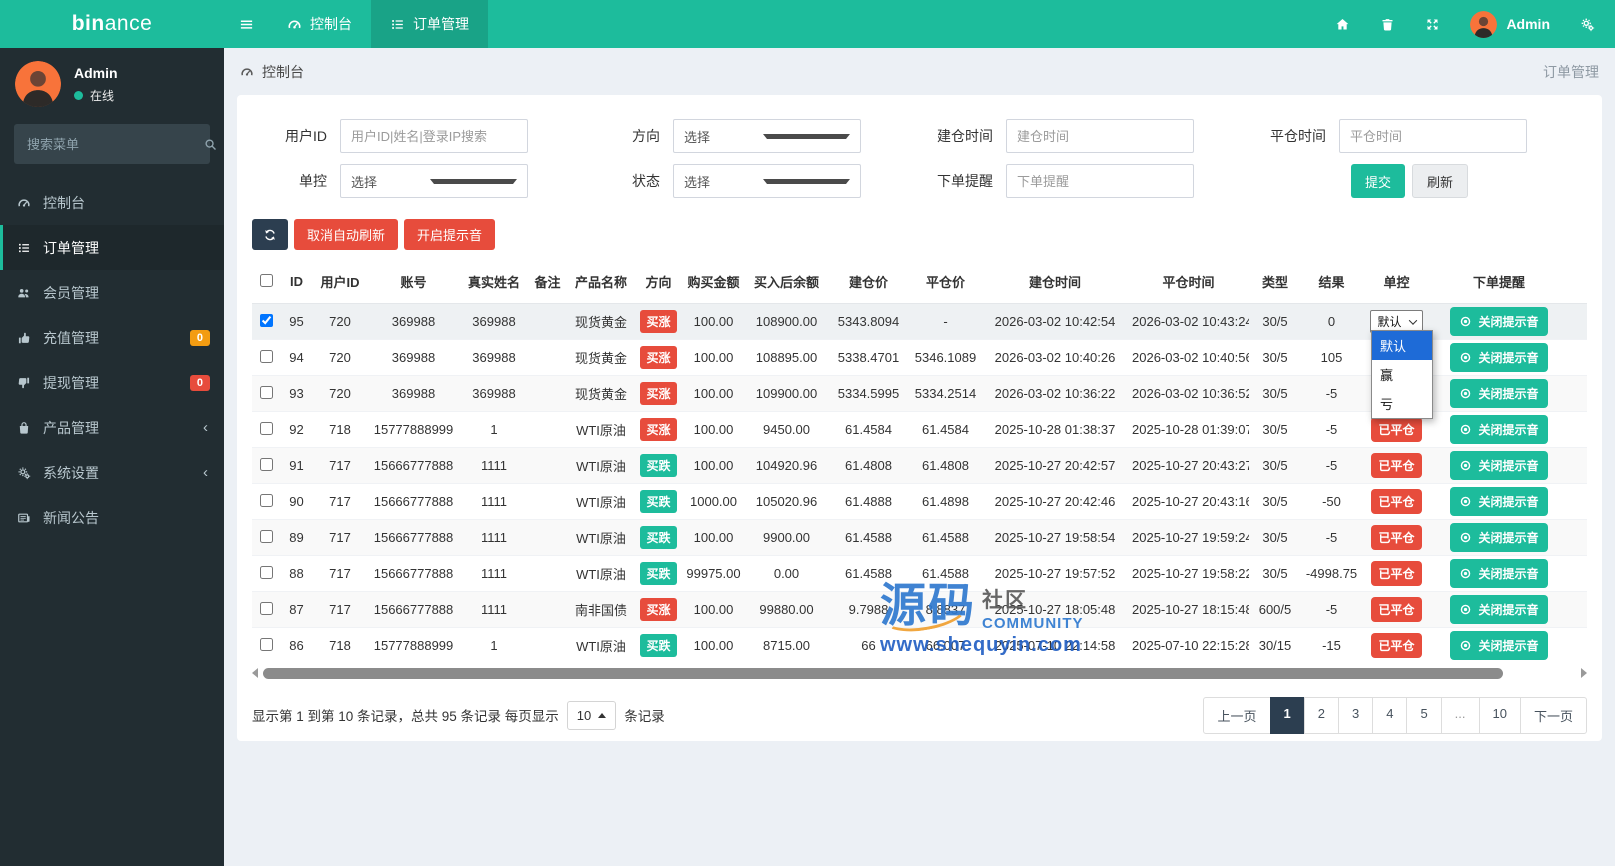 This screenshot has height=866, width=1615. Describe the element at coordinates (1465, 321) in the screenshot. I see `circle-icon` at that location.